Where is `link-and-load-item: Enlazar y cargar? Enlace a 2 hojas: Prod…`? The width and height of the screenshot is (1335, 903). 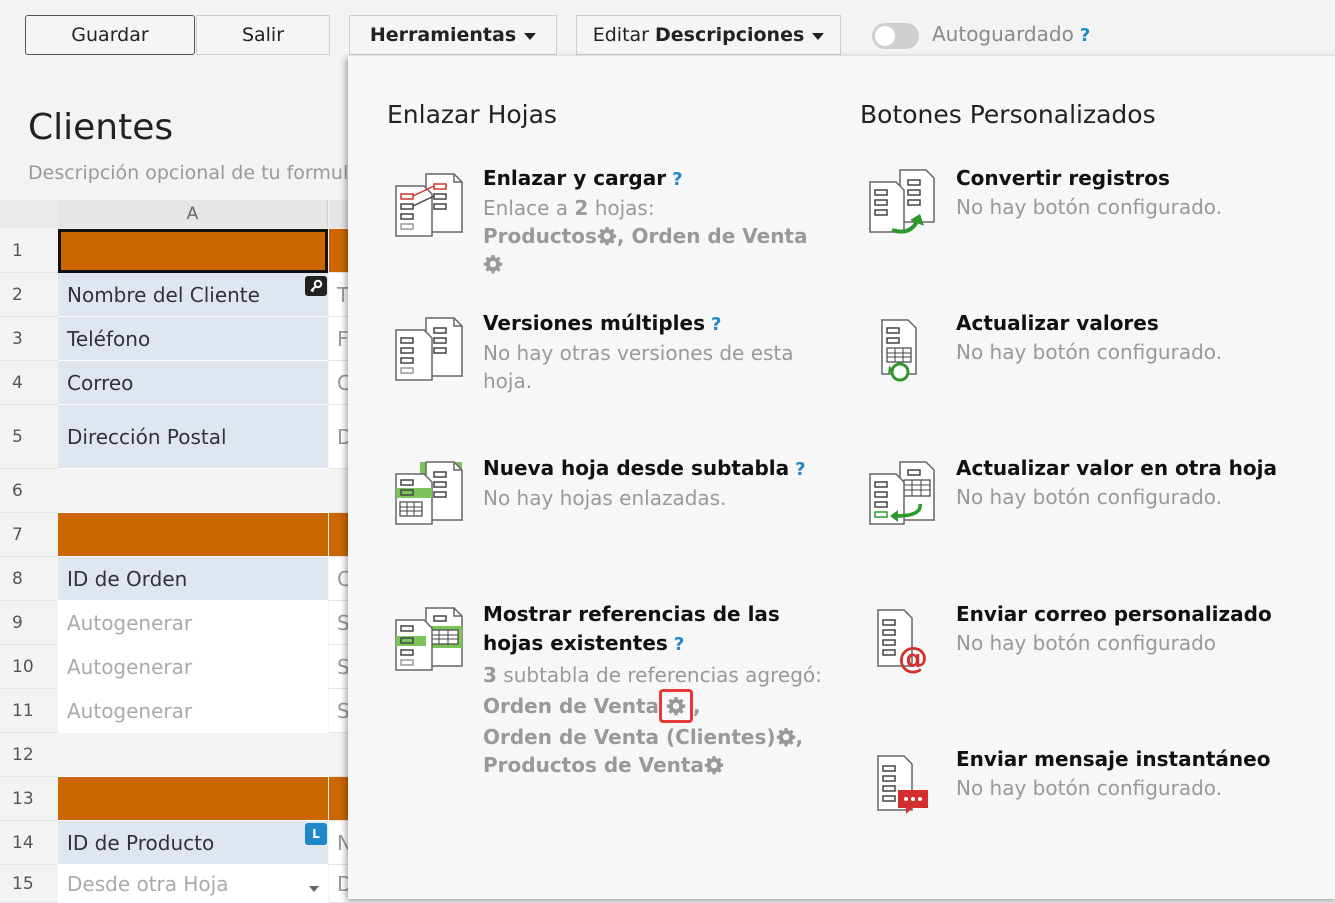 link-and-load-item: Enlazar y cargar? Enlace a 2 hojas: Prod… is located at coordinates (653, 221).